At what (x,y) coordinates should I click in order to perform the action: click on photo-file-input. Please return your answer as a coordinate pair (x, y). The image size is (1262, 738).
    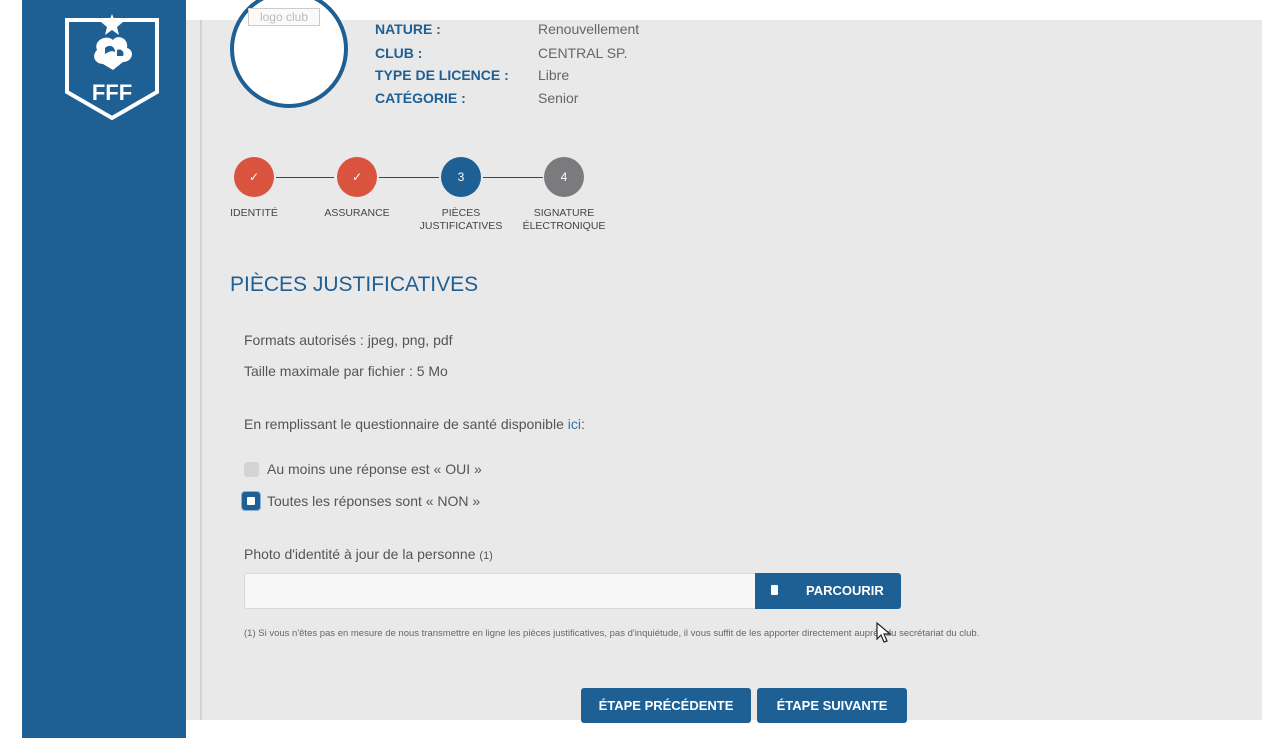
    Looking at the image, I should click on (500, 591).